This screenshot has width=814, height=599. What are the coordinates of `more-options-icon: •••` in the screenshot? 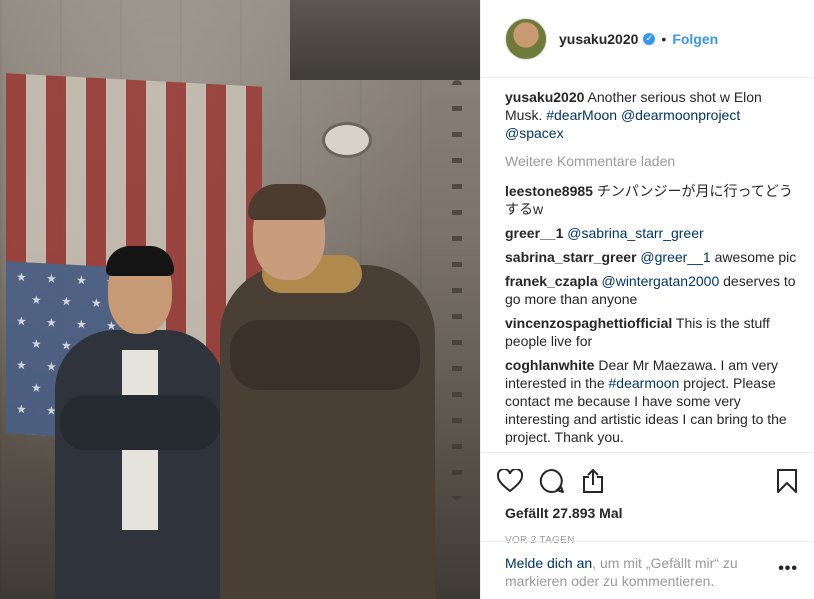 It's located at (788, 575).